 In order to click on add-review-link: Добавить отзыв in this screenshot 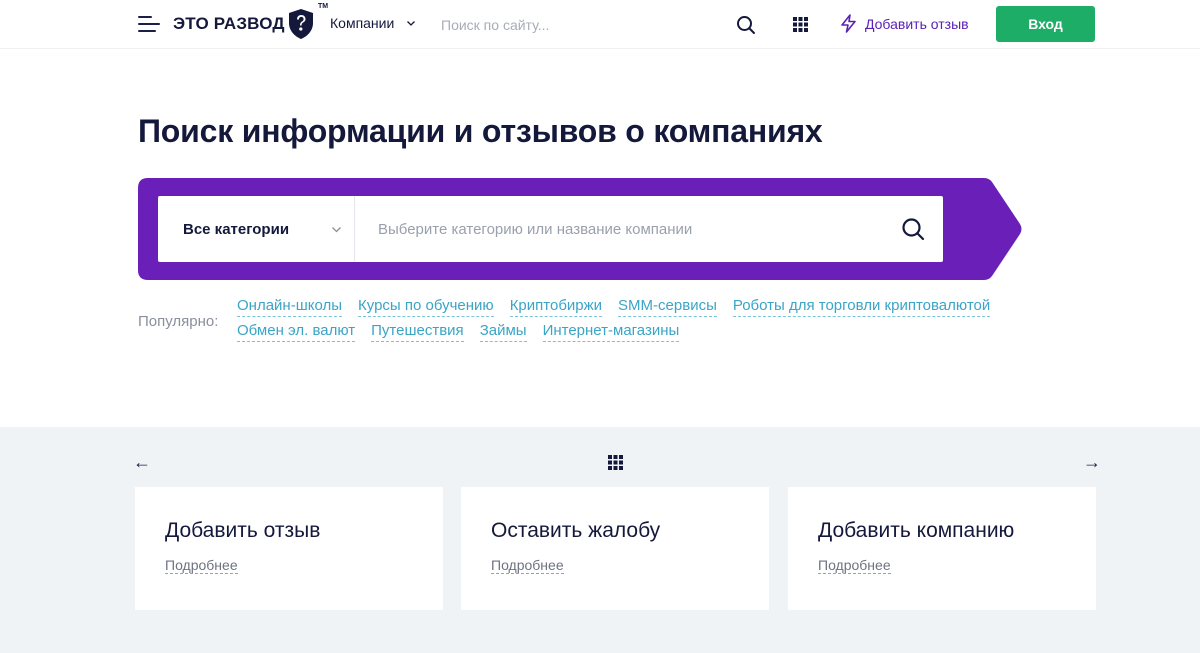, I will do `click(904, 23)`.